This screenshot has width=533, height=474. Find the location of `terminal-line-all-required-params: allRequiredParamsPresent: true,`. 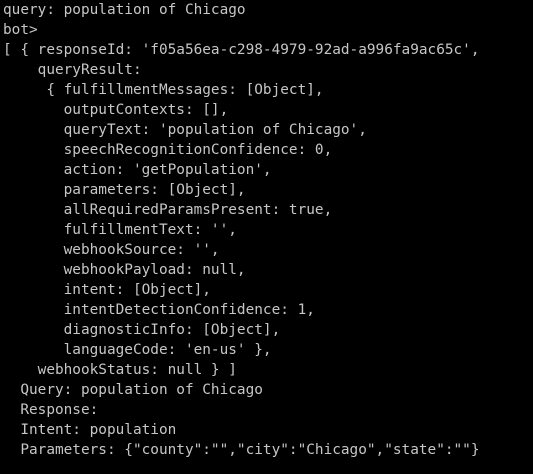

terminal-line-all-required-params: allRequiredParamsPresent: true, is located at coordinates (168, 210).